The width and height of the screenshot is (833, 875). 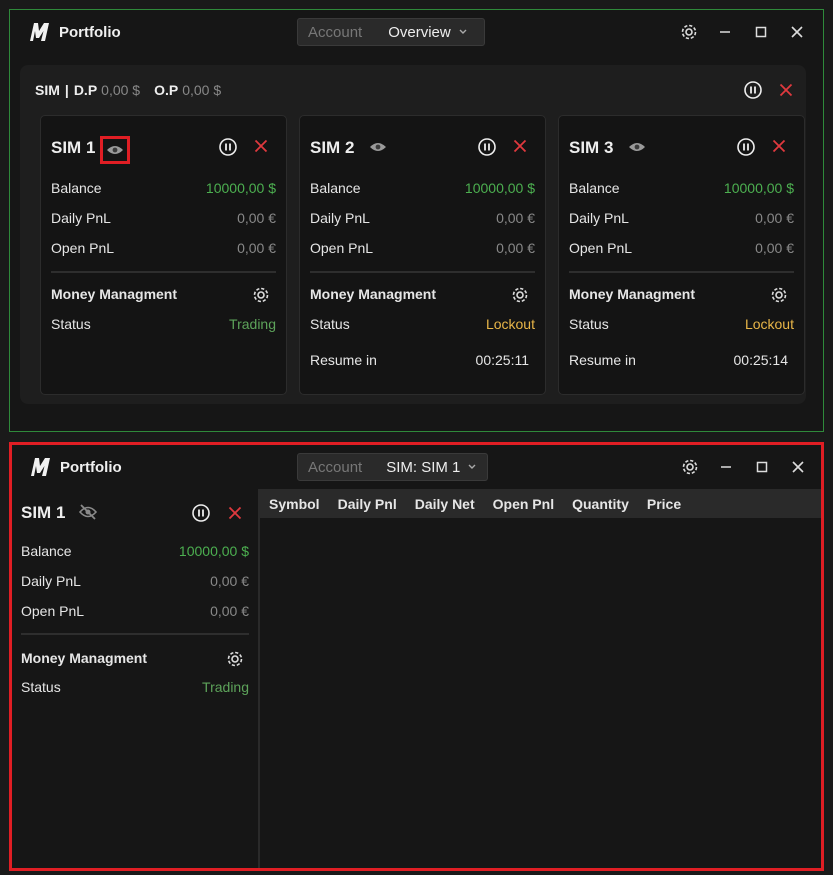 What do you see at coordinates (463, 32) in the screenshot?
I see `chevron-down-icon` at bounding box center [463, 32].